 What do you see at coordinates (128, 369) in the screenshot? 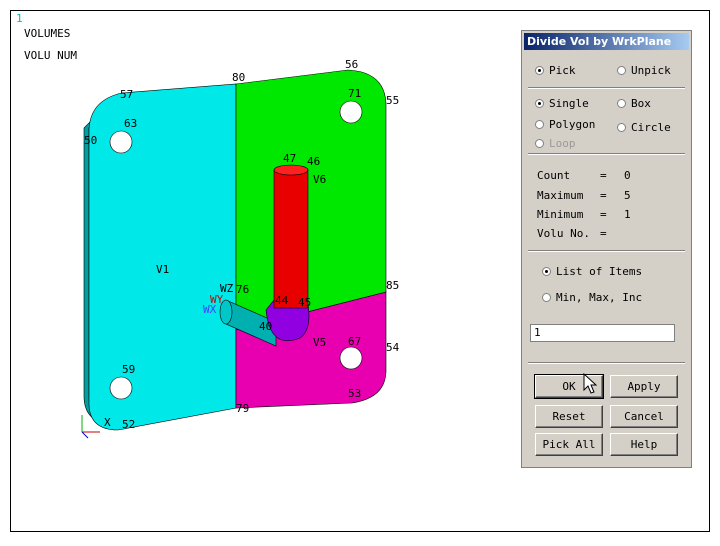
I see `kp-label: 59` at bounding box center [128, 369].